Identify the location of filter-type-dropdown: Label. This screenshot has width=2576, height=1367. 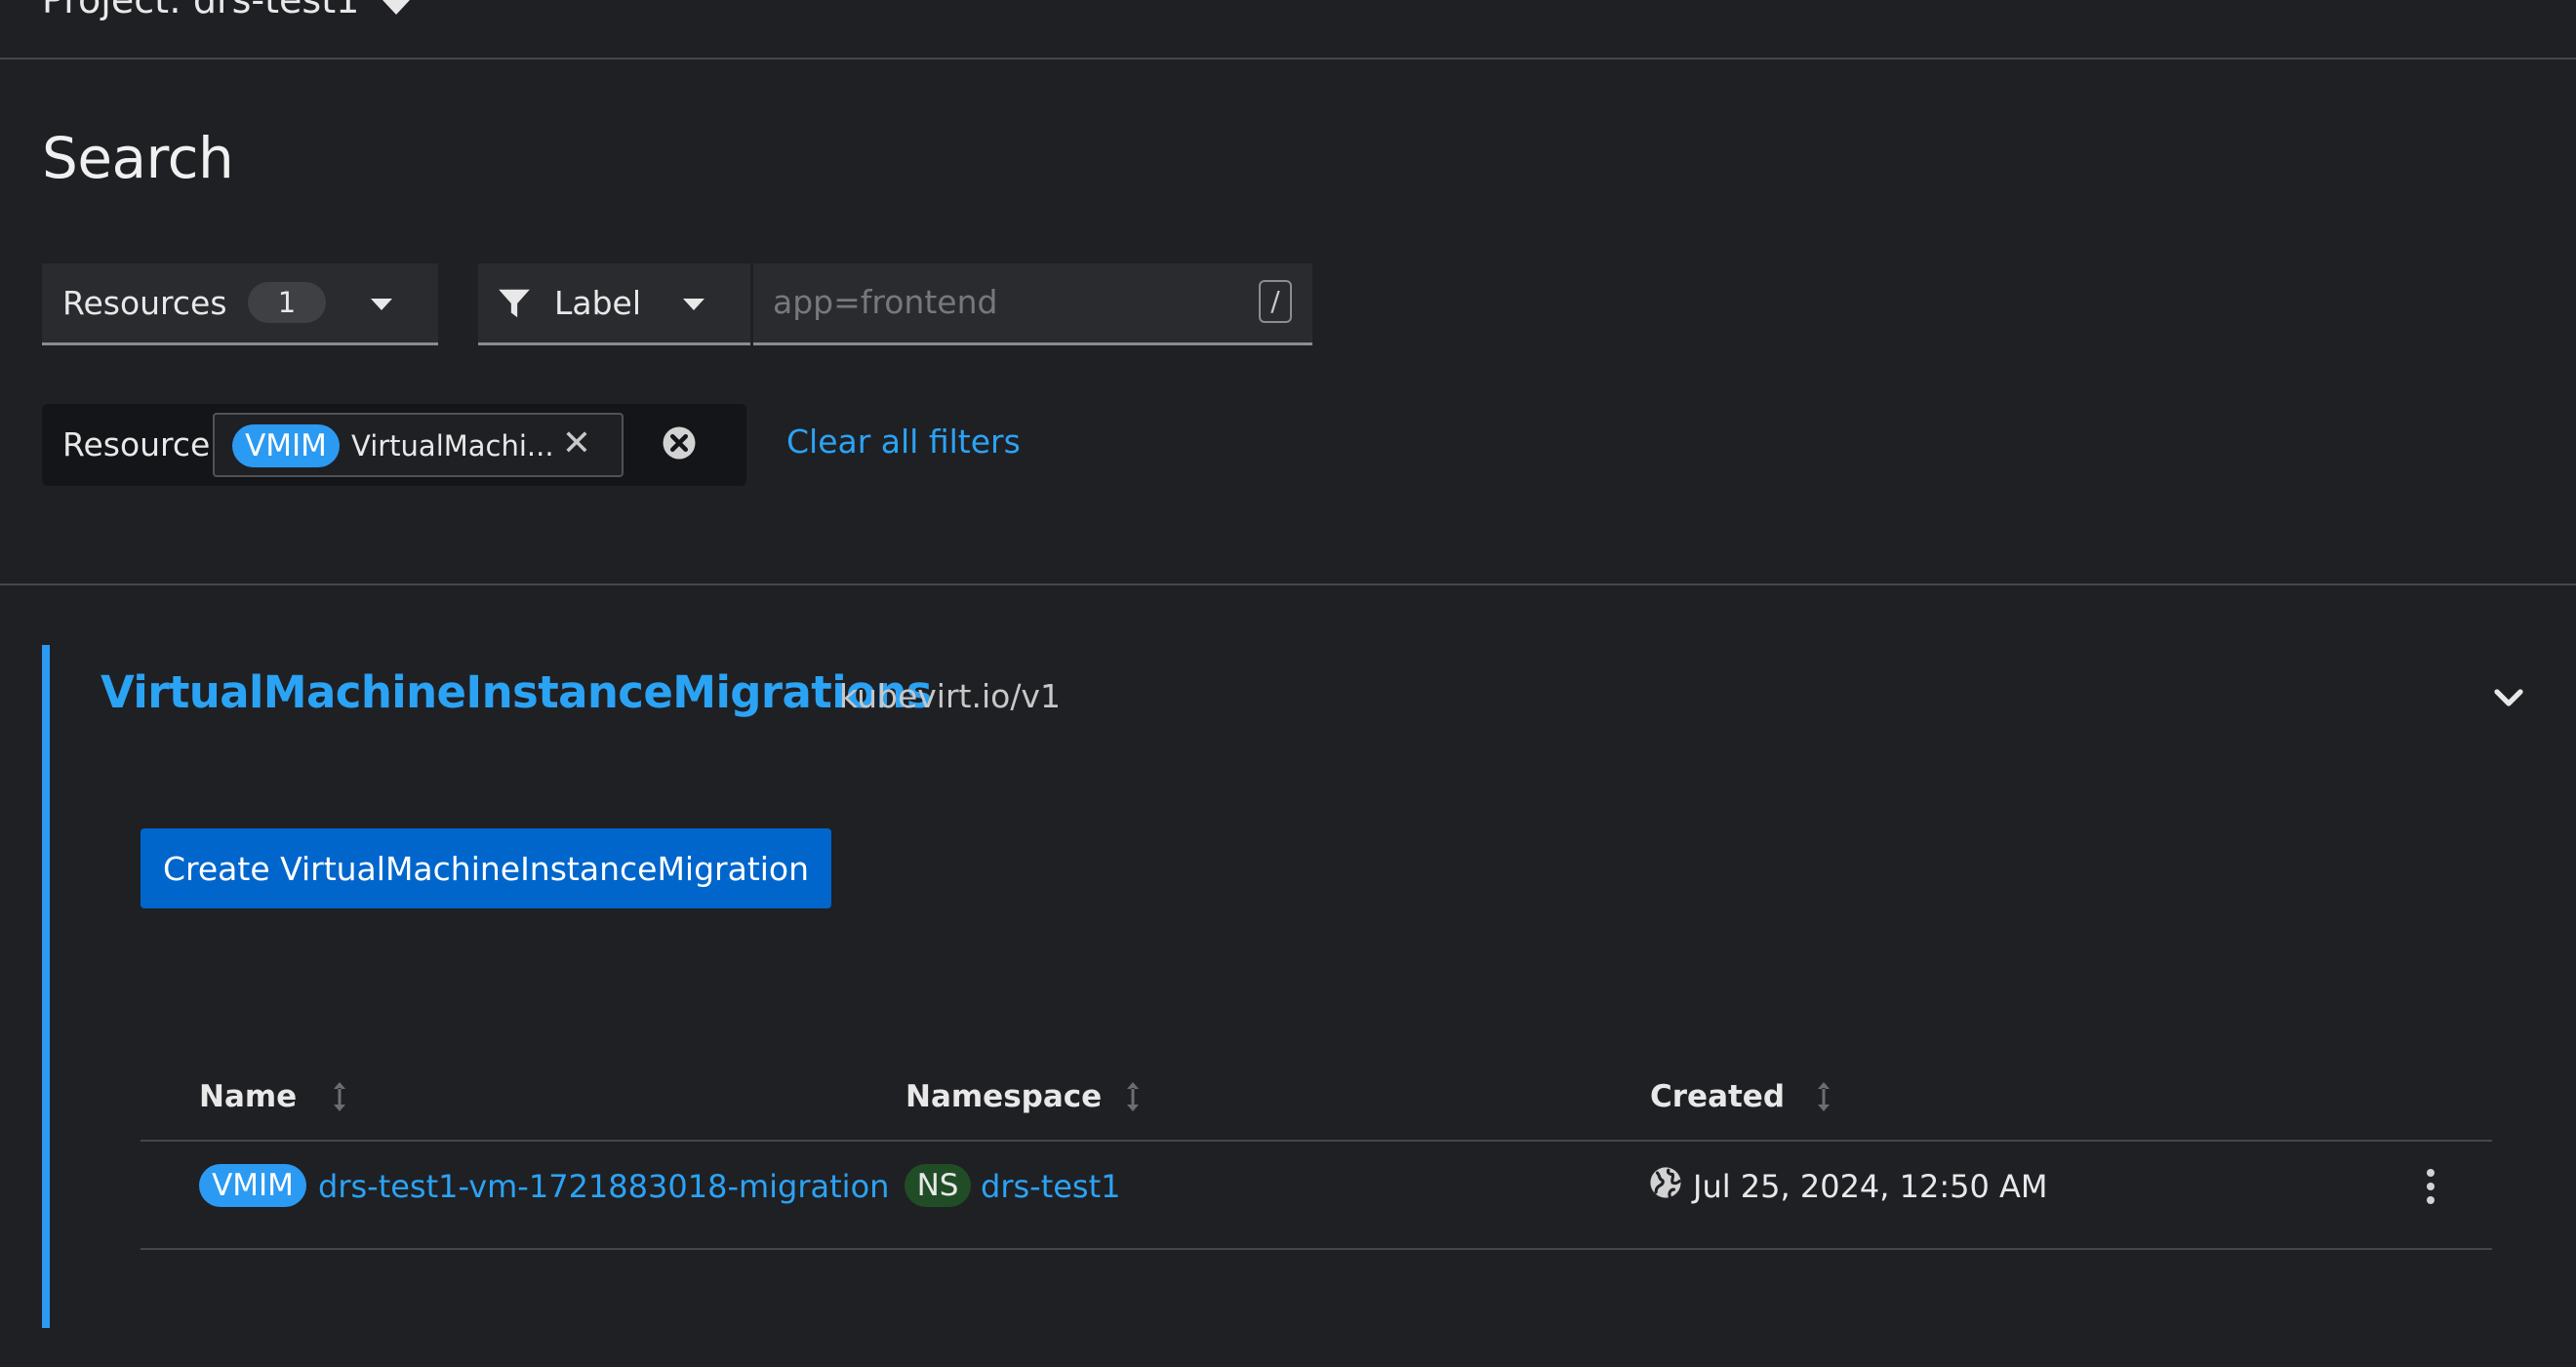
(614, 304).